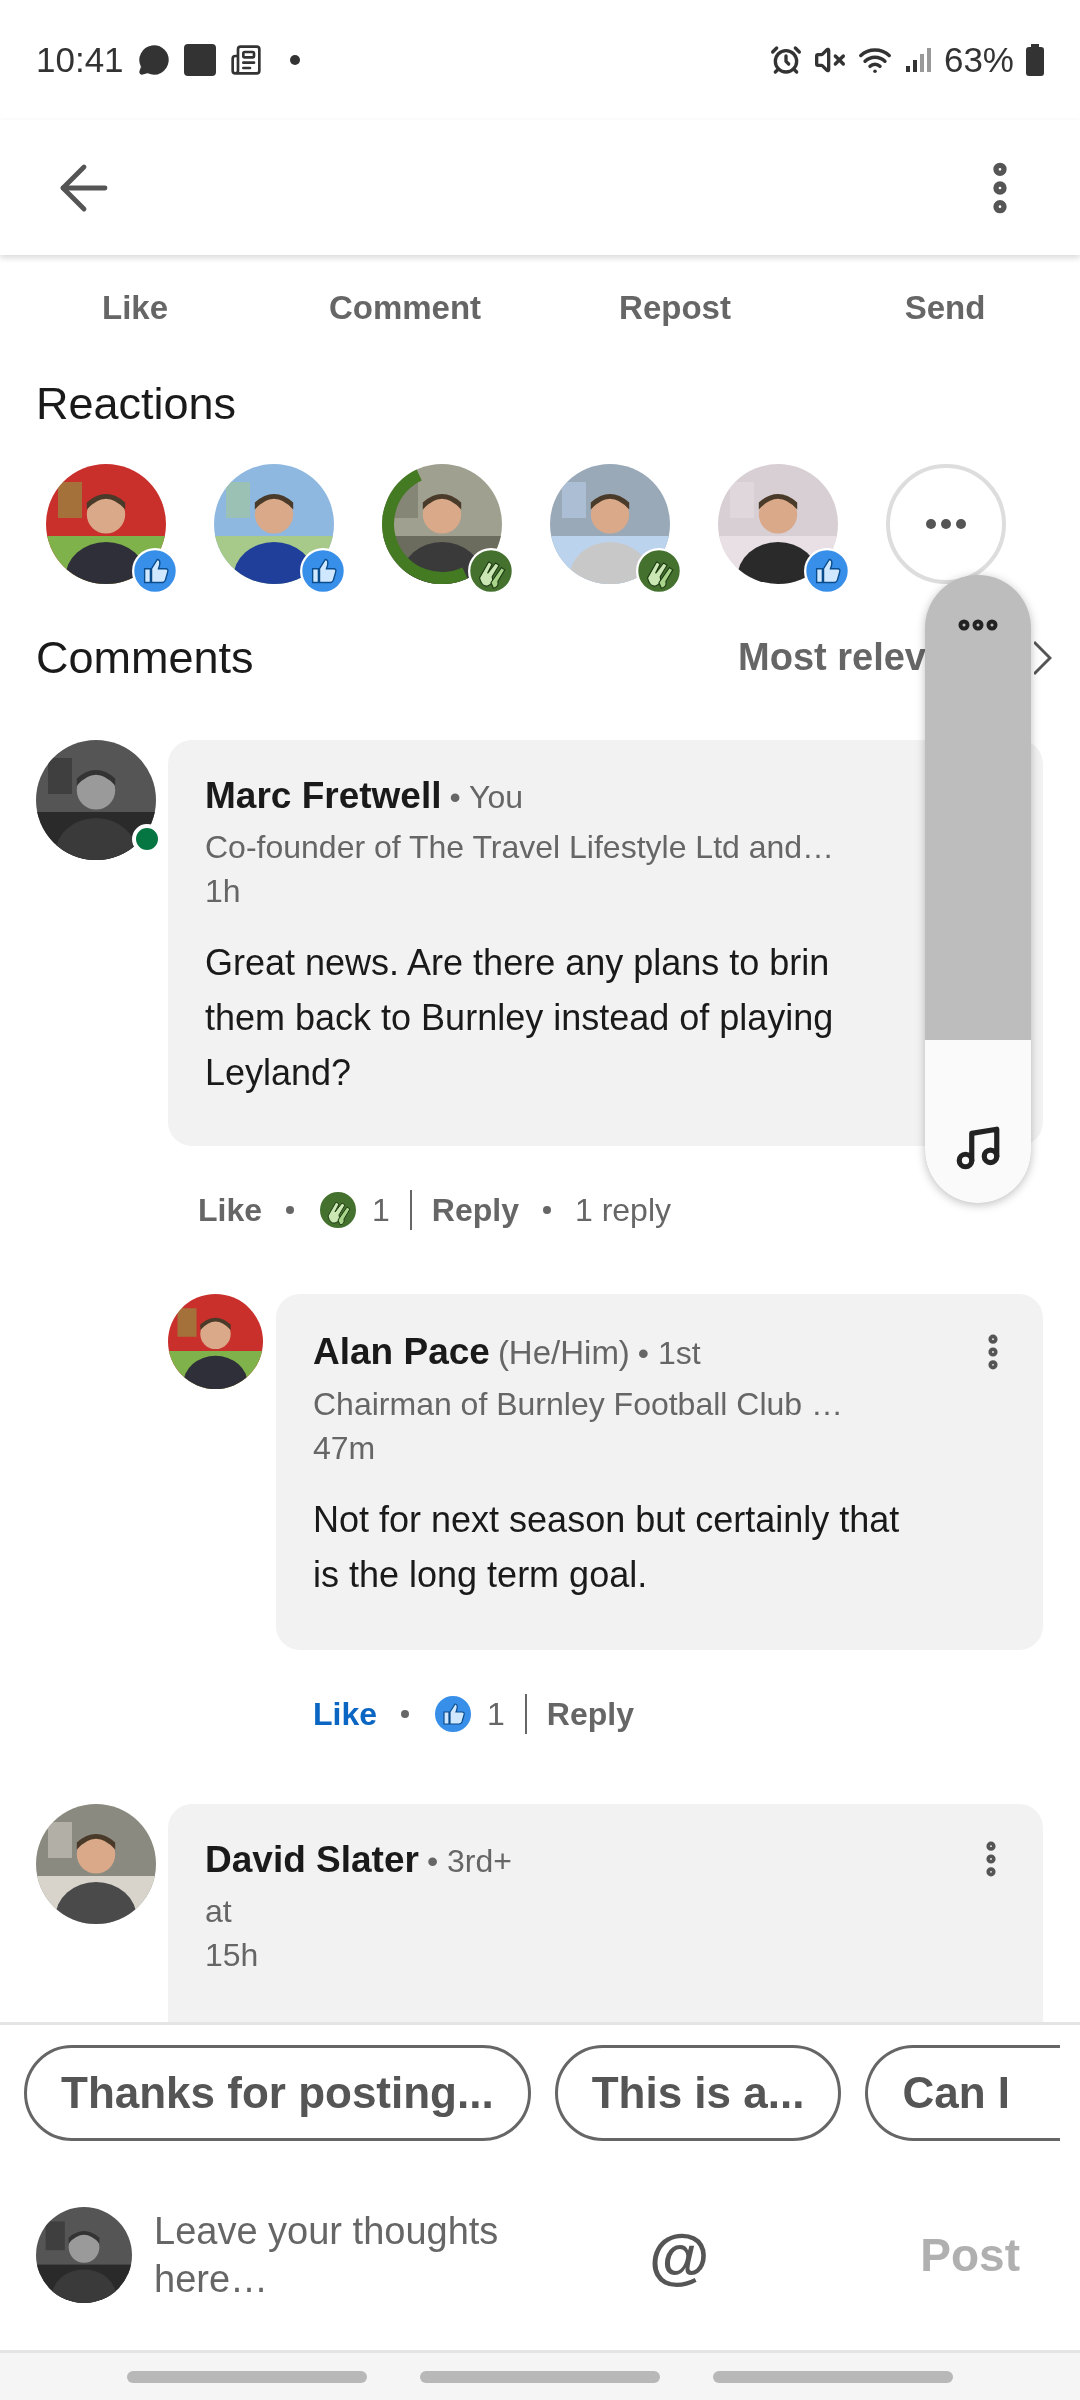 Image resolution: width=1080 pixels, height=2400 pixels. I want to click on volume-slider, so click(978, 889).